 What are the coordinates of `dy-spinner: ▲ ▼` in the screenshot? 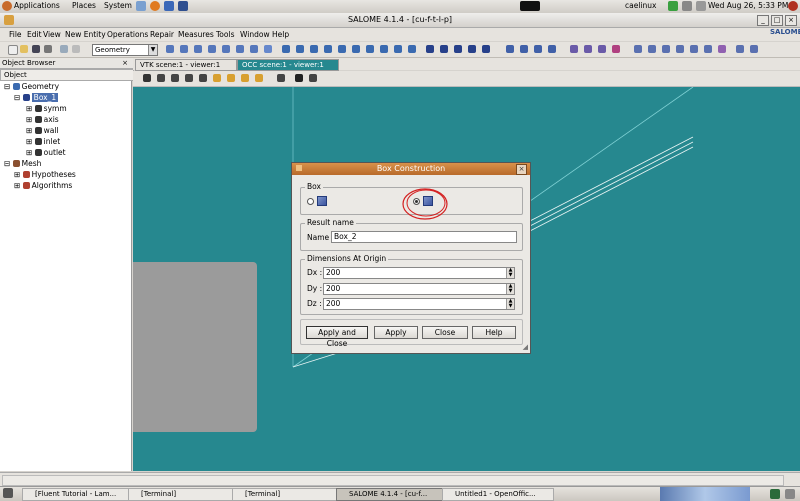 It's located at (510, 289).